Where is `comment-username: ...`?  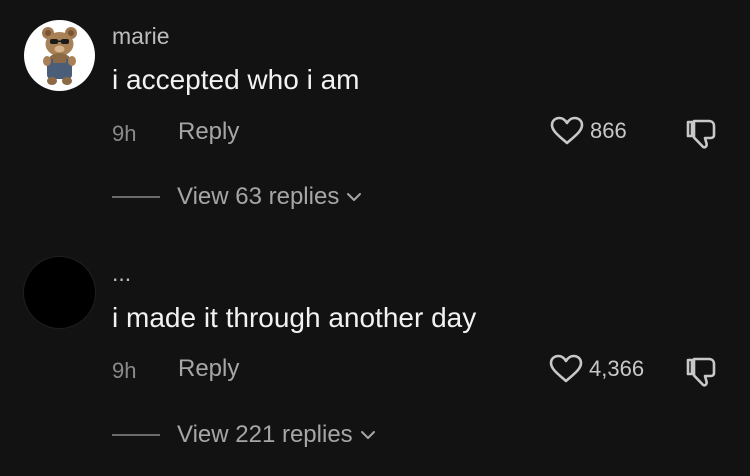 comment-username: ... is located at coordinates (121, 273).